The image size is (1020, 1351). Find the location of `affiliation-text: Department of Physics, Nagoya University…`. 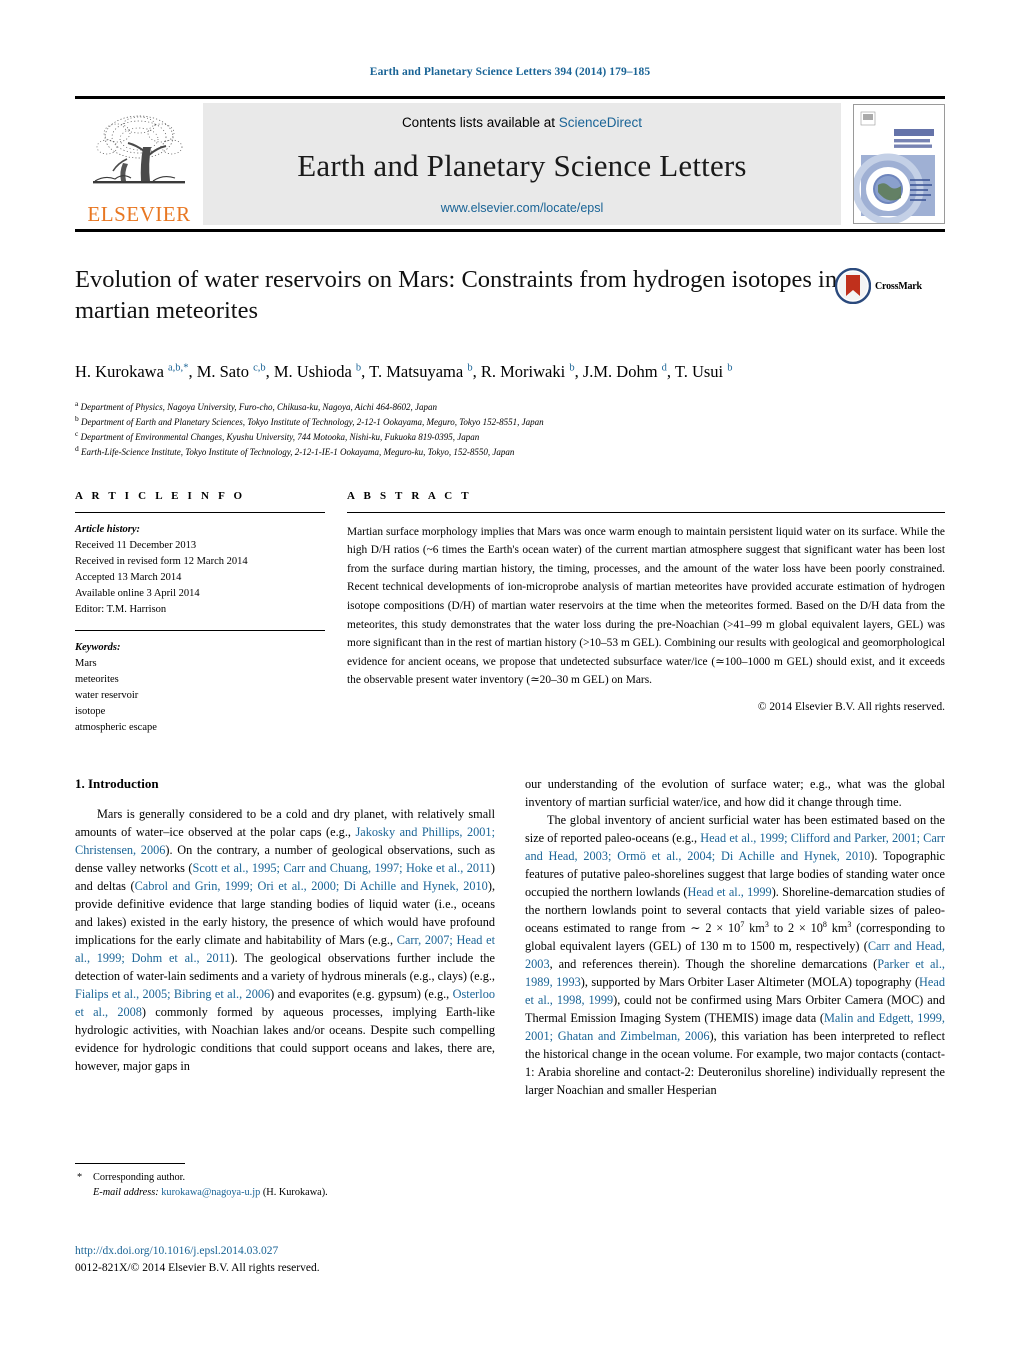

affiliation-text: Department of Physics, Nagoya University… is located at coordinates (259, 406).